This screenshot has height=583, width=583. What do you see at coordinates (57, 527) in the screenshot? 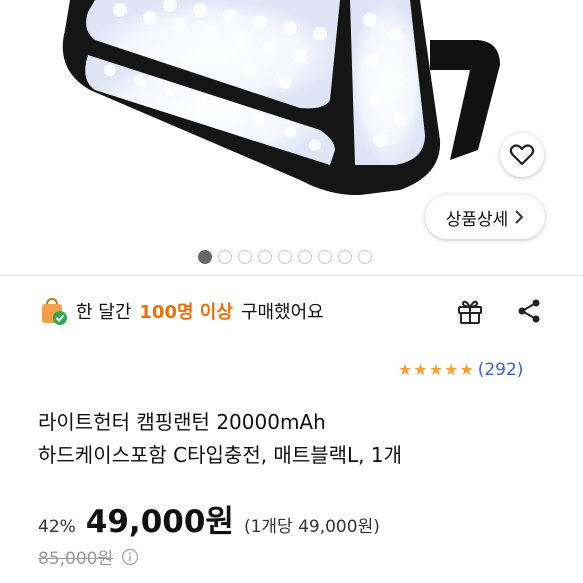
I see `discount-rate: 42%` at bounding box center [57, 527].